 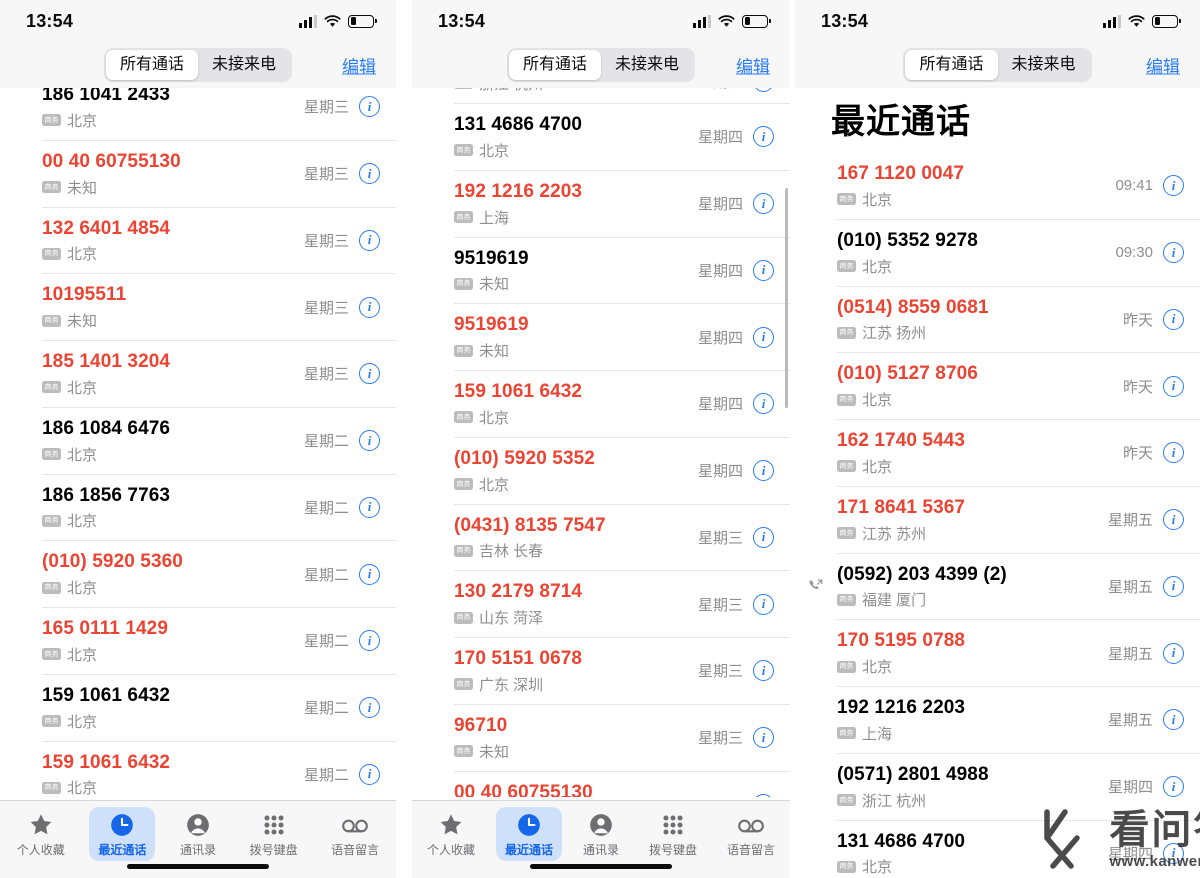 I want to click on call-log-row: (010) 5127 8706 商务 北京 昨天 i, so click(x=1018, y=386).